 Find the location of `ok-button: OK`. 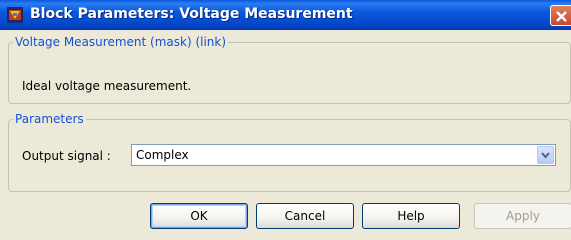

ok-button: OK is located at coordinates (199, 216).